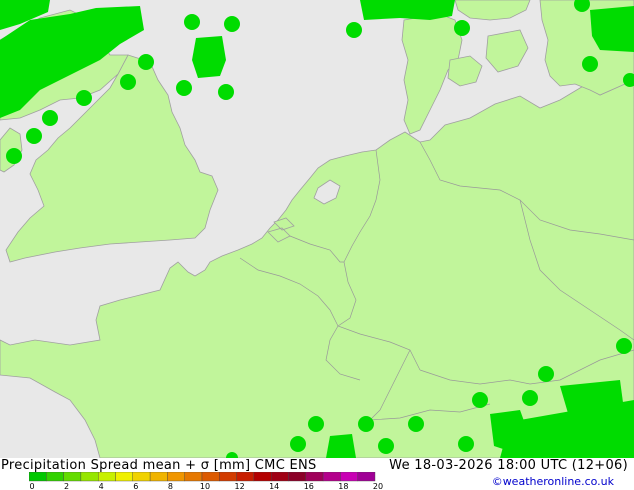  I want to click on color-scale-legend: 0 2 4 6 8 10 12 14 16 18 20, so click(206, 481).